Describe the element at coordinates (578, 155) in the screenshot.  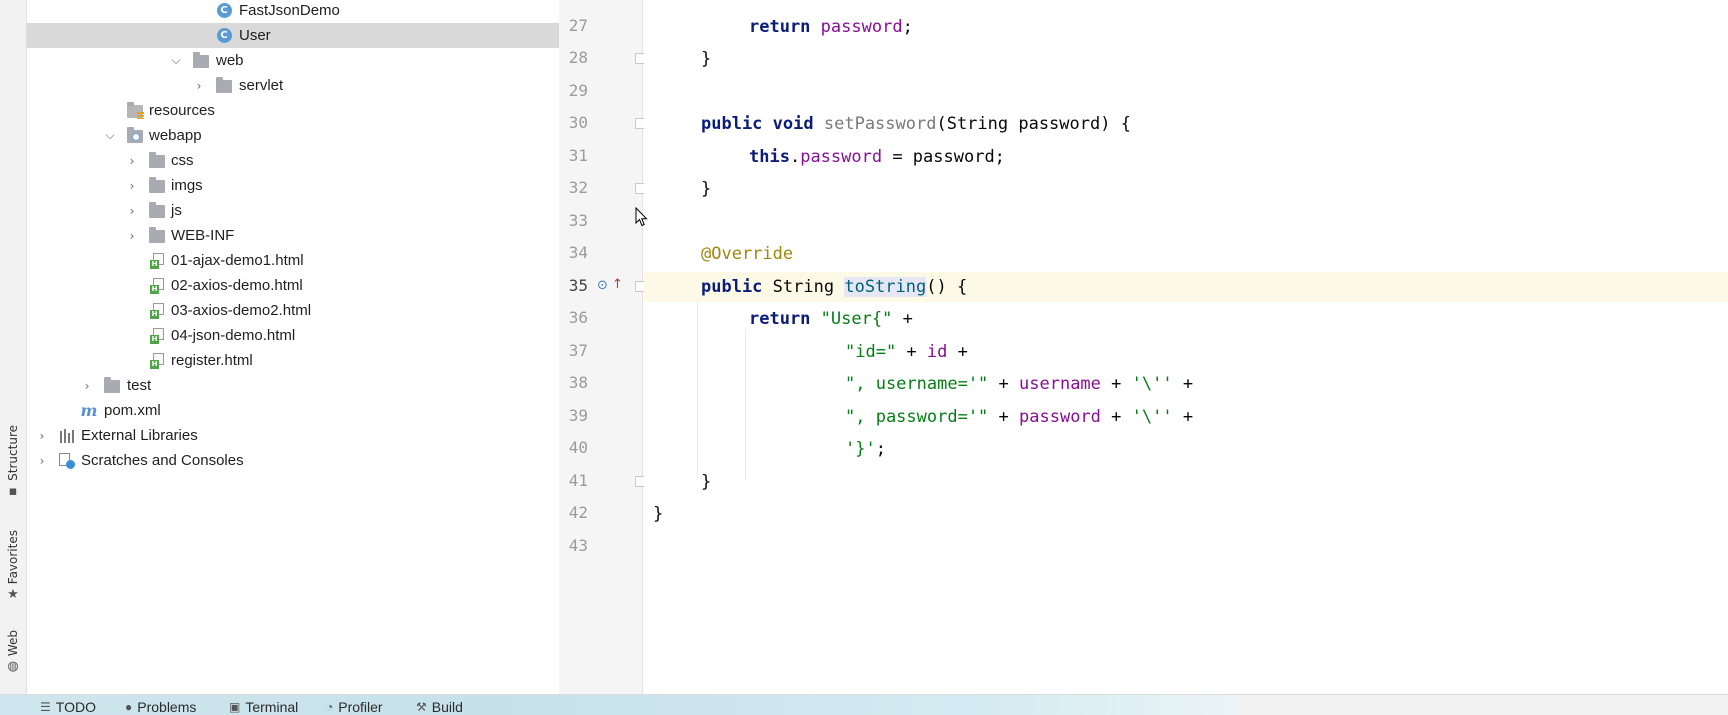
I see `line-number: 31` at that location.